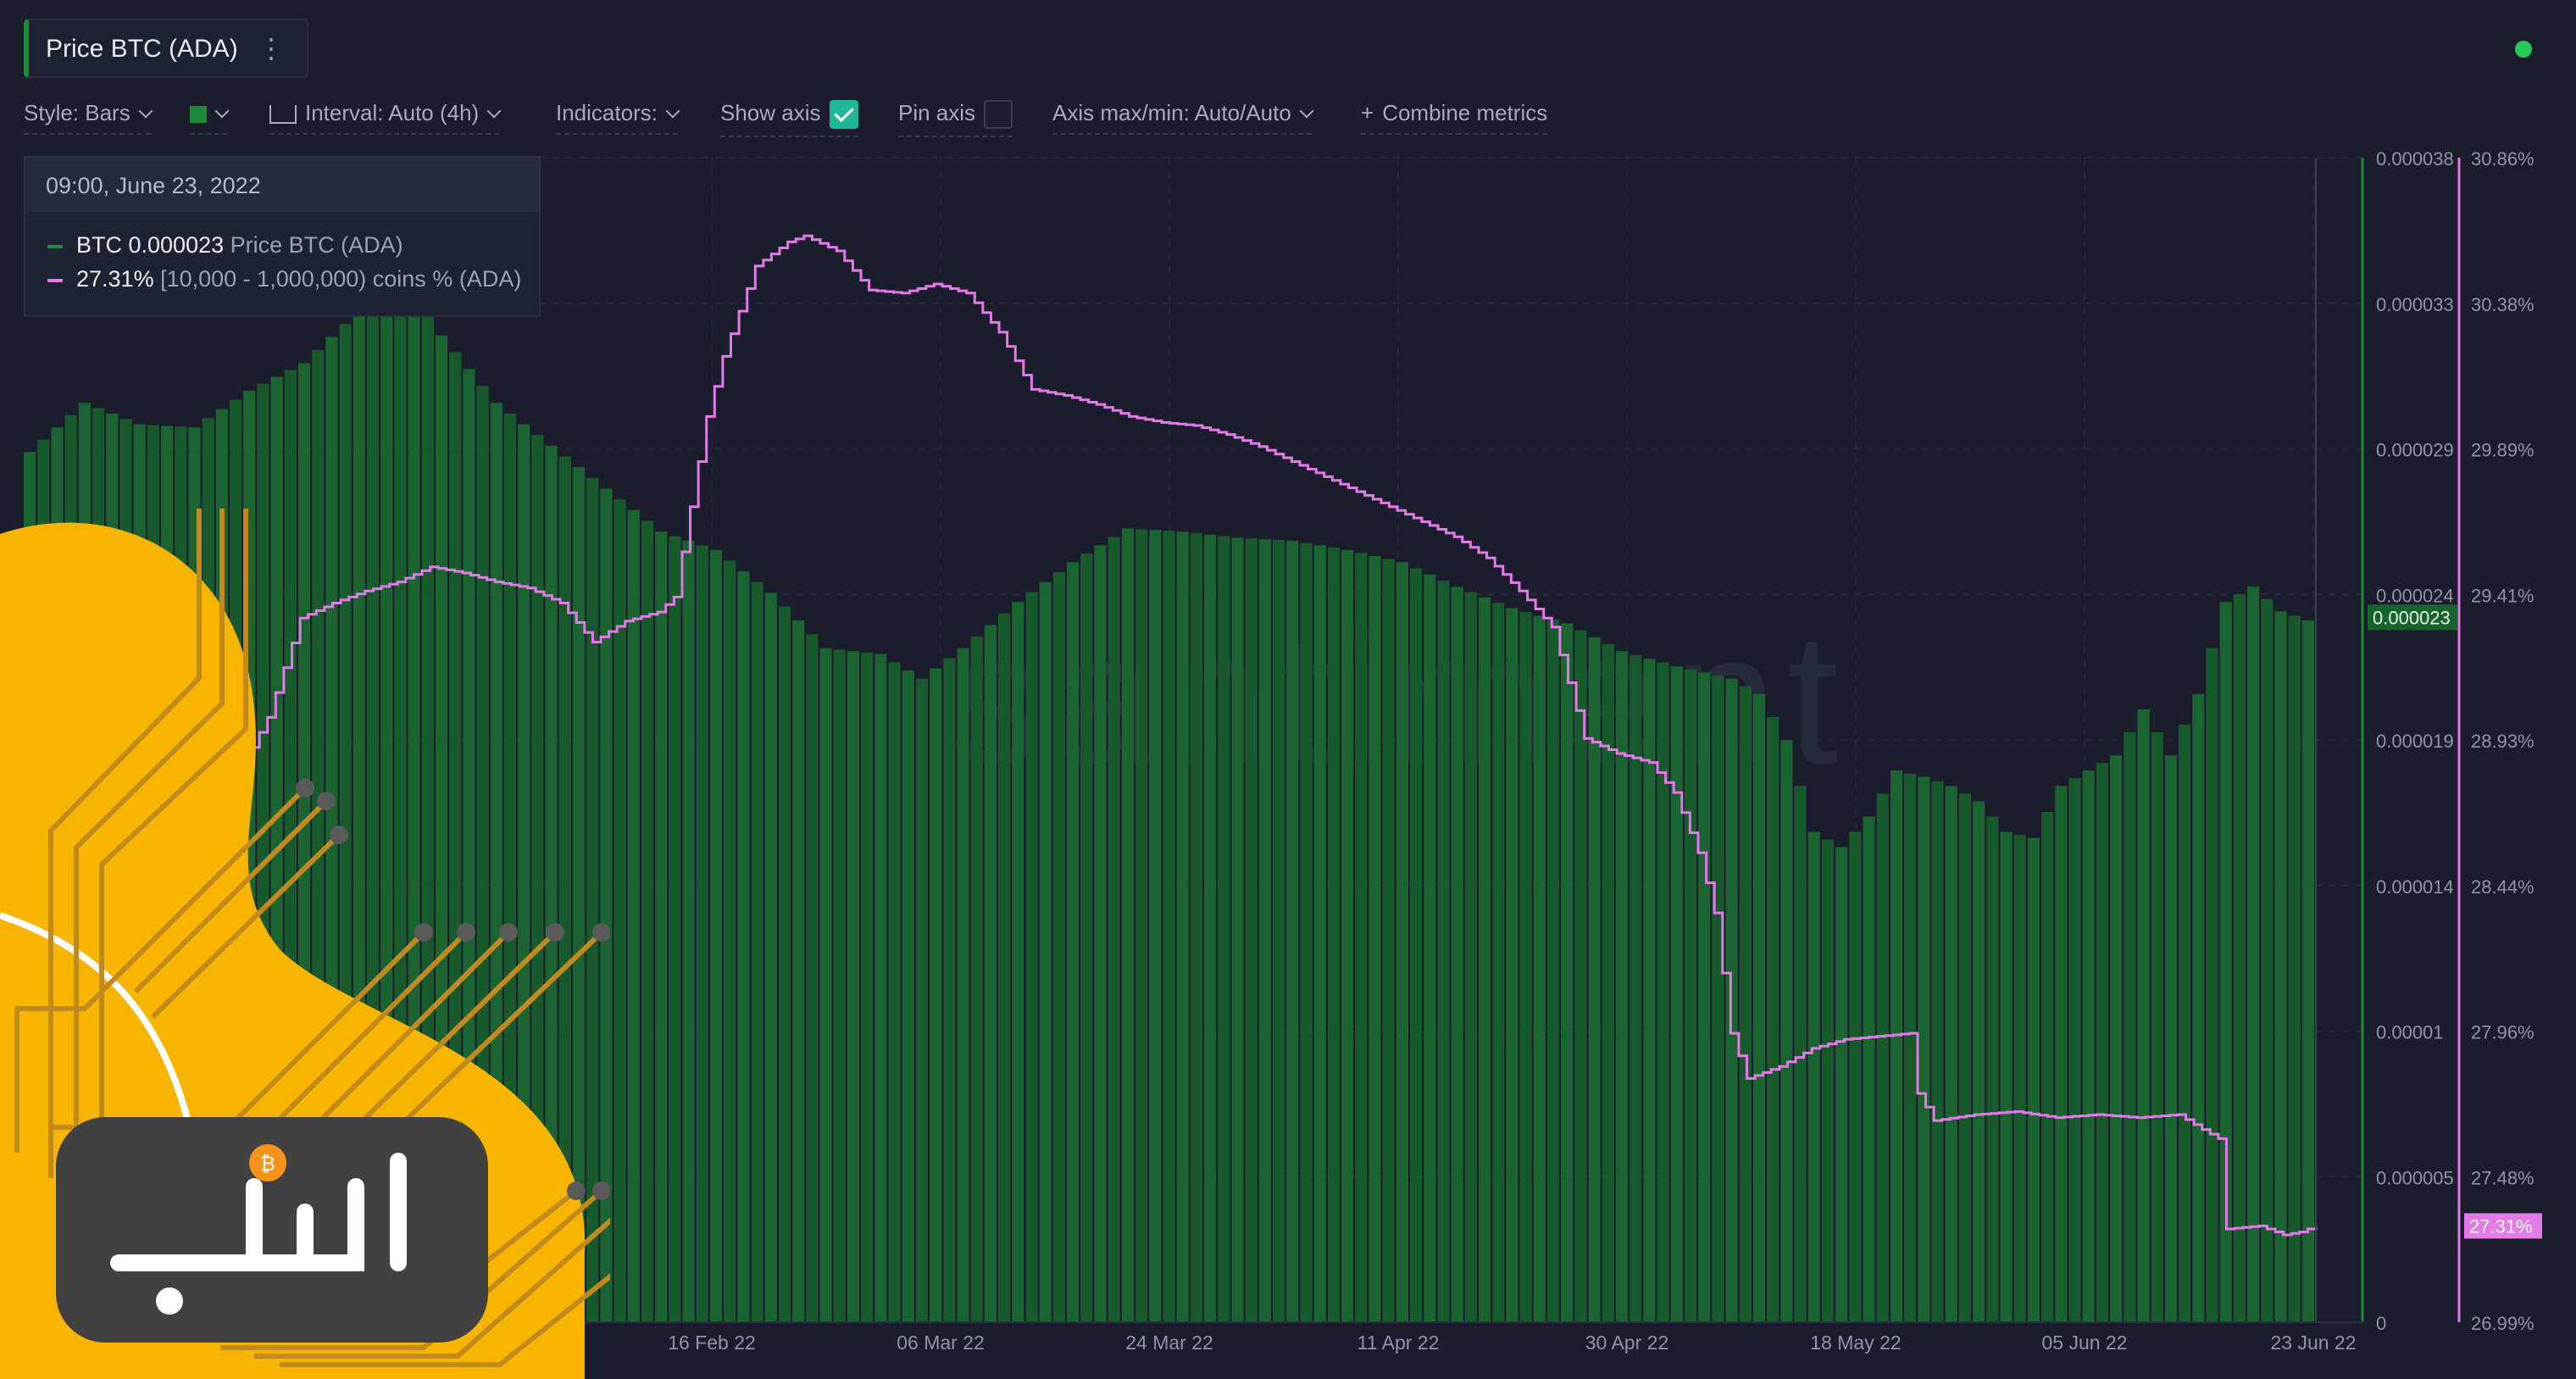 The width and height of the screenshot is (2576, 1379). I want to click on y-right-tick-label: 29.89%, so click(2502, 451).